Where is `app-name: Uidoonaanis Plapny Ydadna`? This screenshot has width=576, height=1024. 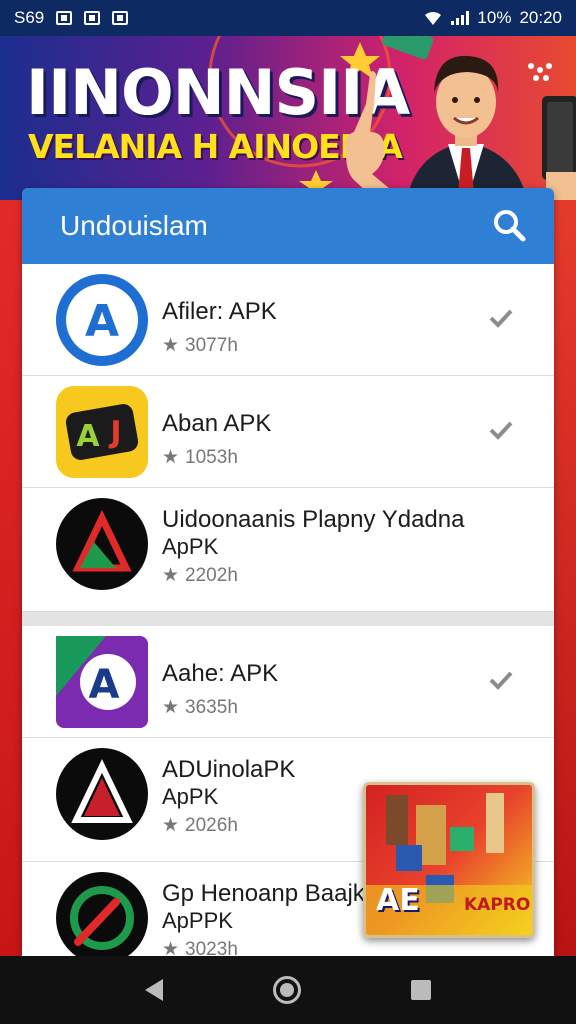 app-name: Uidoonaanis Plapny Ydadna is located at coordinates (313, 519).